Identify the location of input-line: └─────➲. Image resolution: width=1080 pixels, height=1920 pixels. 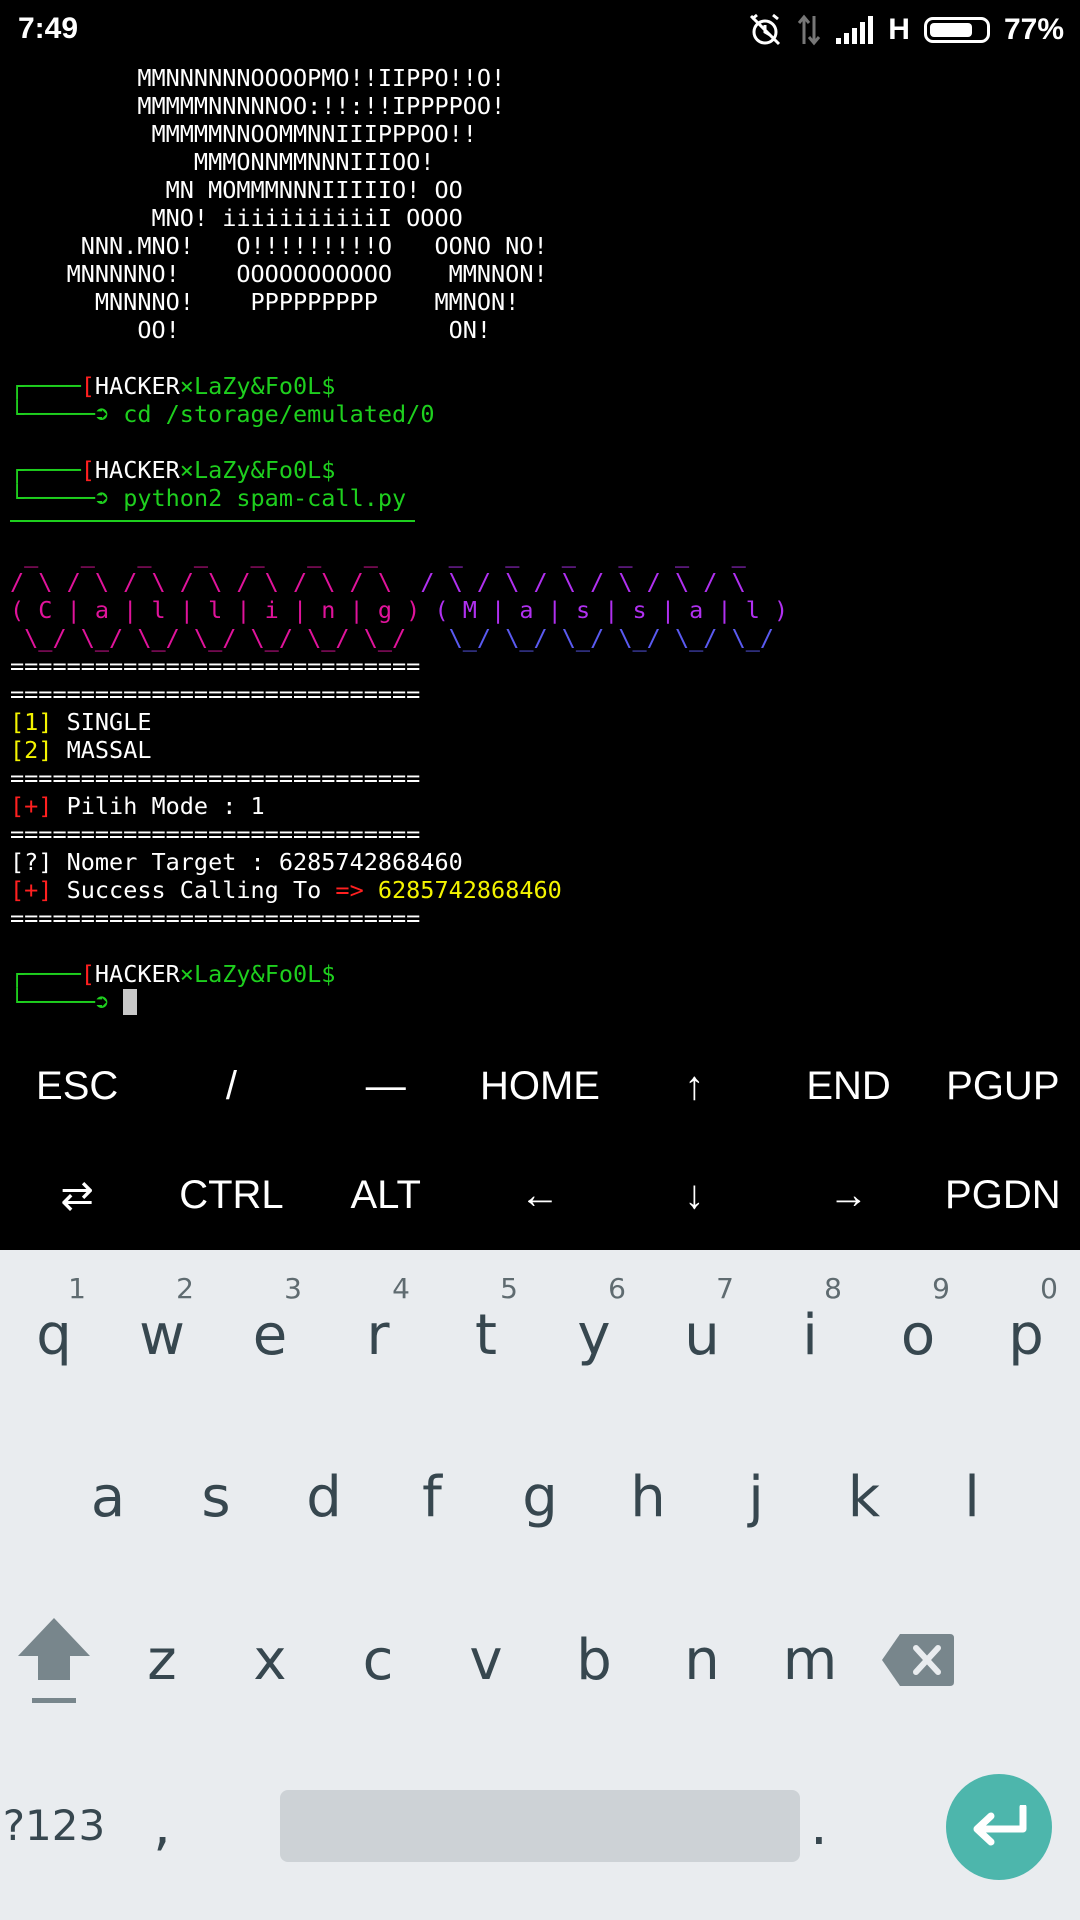
(540, 1002).